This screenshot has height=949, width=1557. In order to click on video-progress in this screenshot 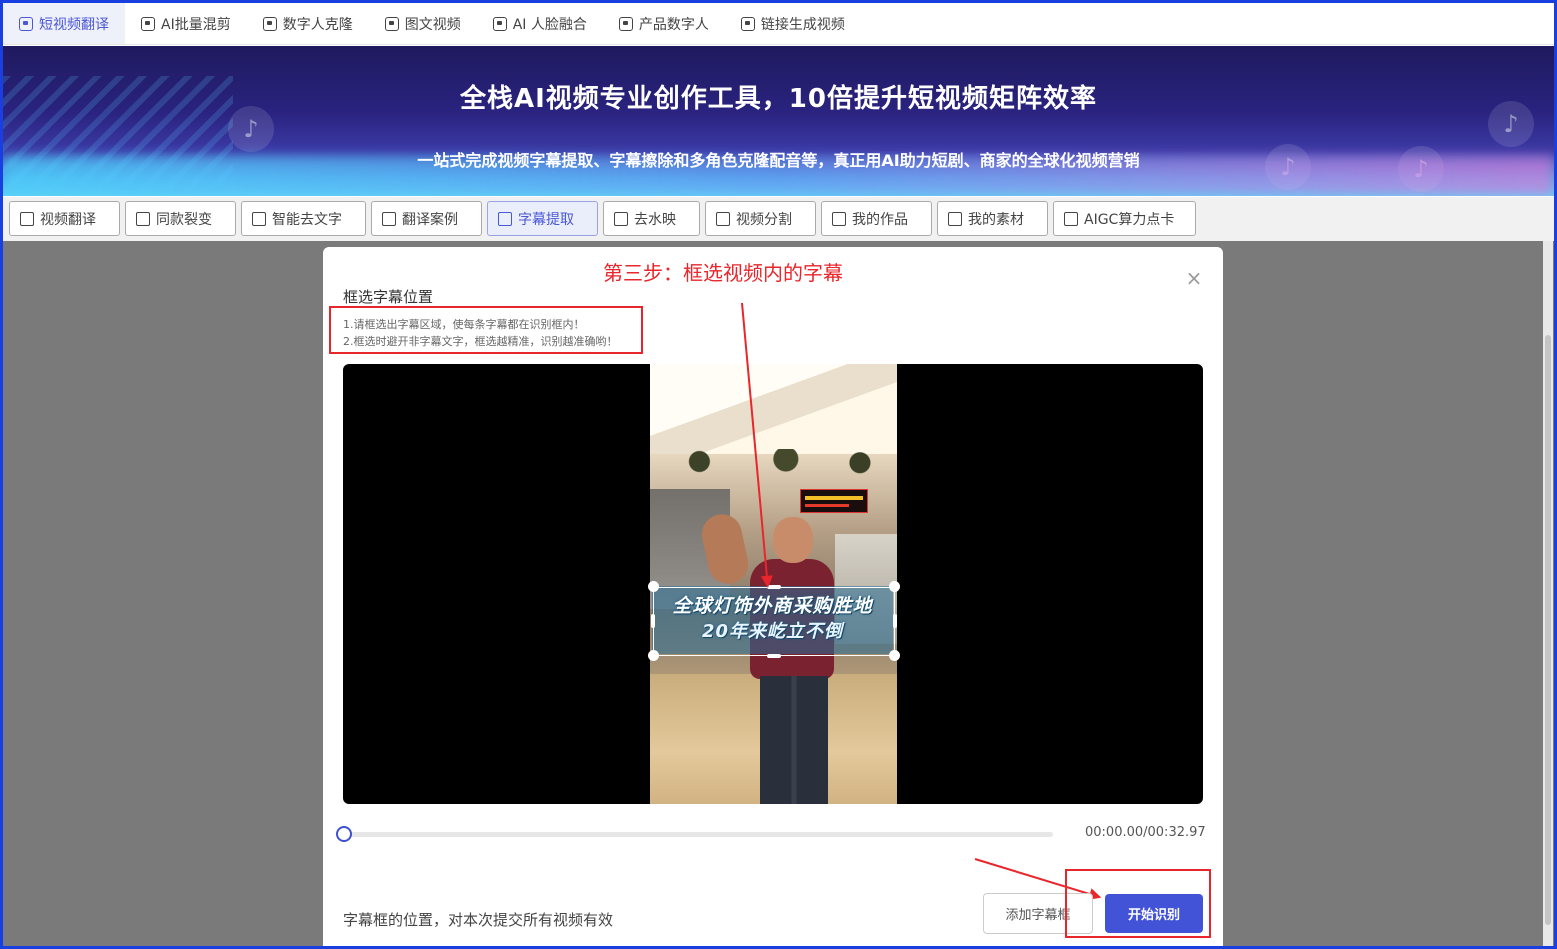, I will do `click(694, 834)`.